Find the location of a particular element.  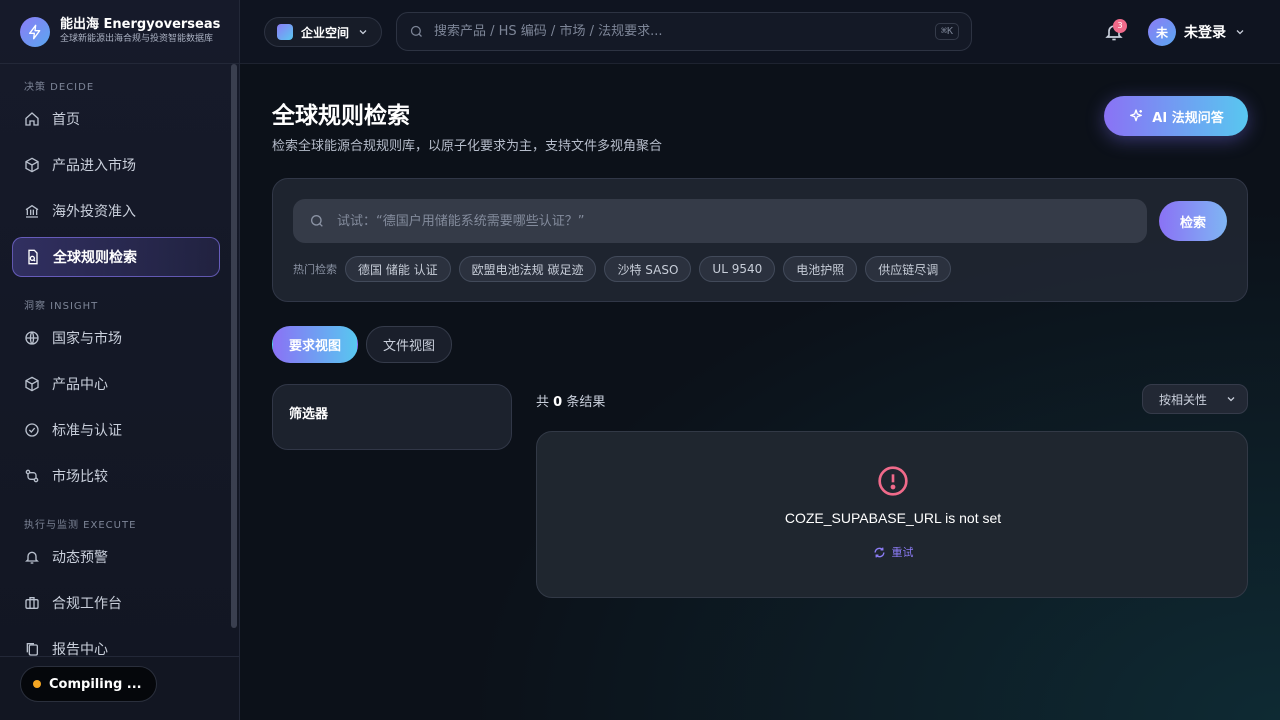

rules-search-box is located at coordinates (720, 221).